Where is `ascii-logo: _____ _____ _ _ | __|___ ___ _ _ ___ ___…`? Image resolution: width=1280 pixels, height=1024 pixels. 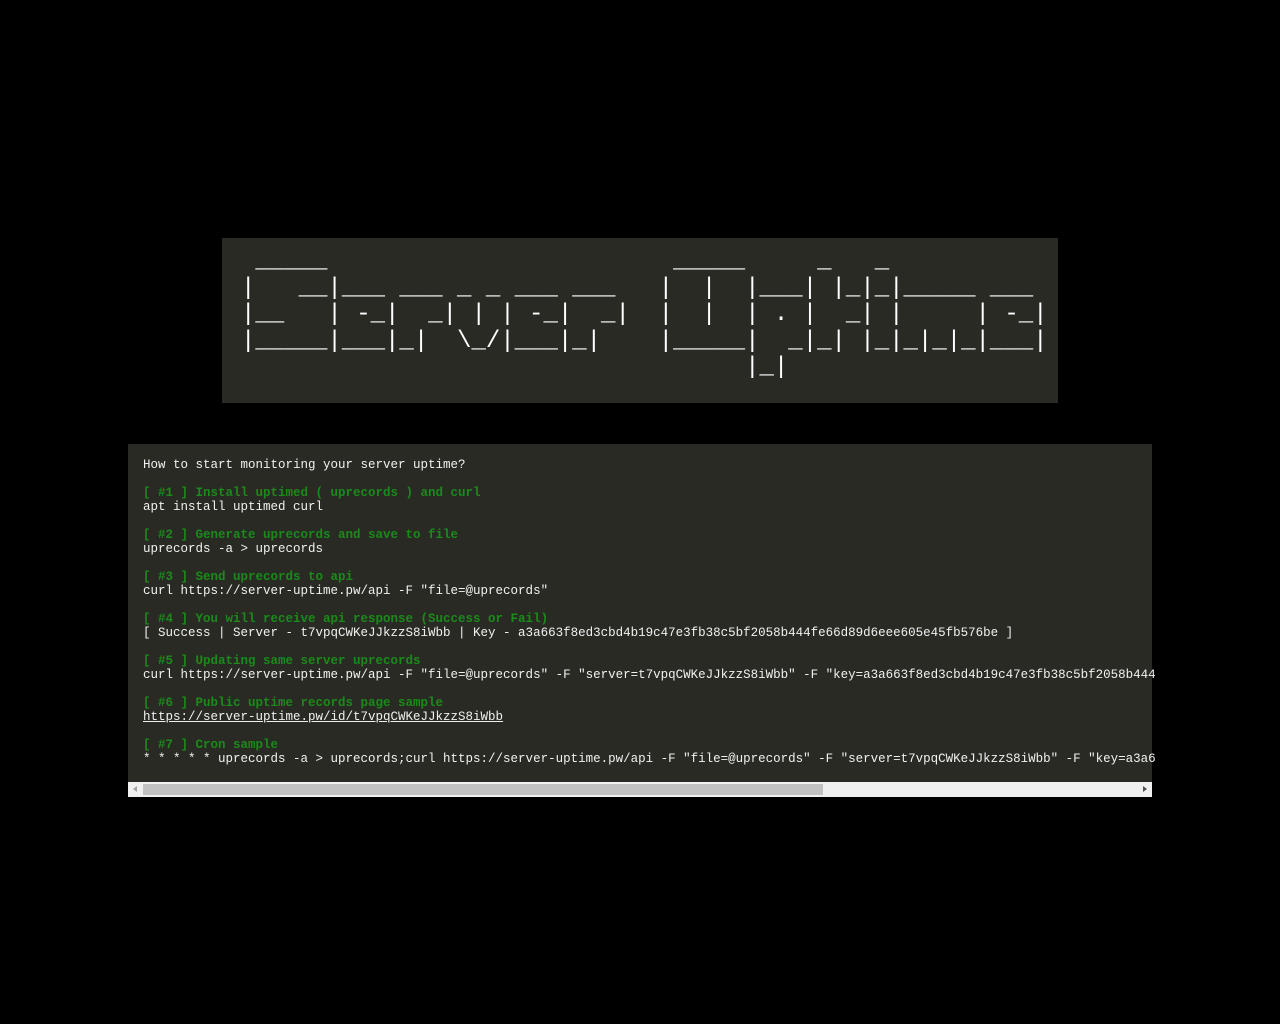 ascii-logo: _____ _____ _ _ | __|___ ___ _ _ ___ ___… is located at coordinates (644, 314).